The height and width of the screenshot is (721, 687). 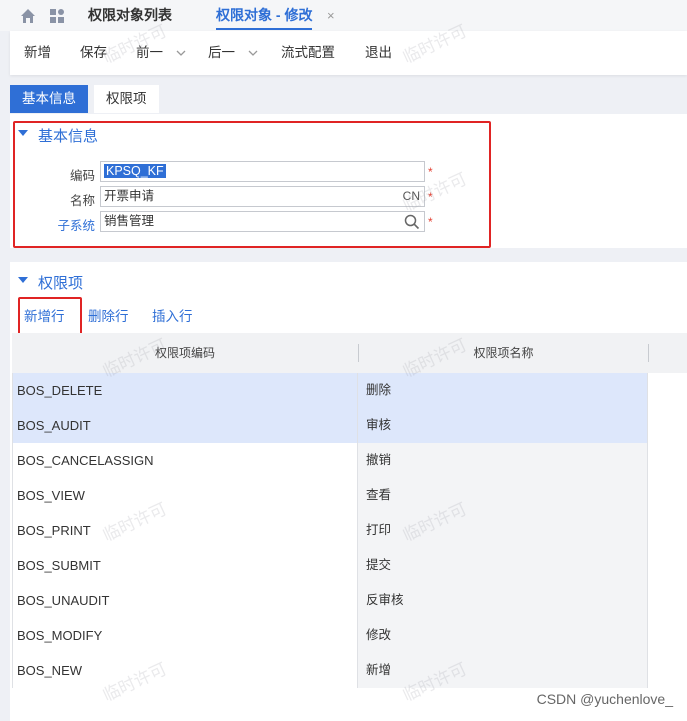 I want to click on home-icon, so click(x=28, y=16).